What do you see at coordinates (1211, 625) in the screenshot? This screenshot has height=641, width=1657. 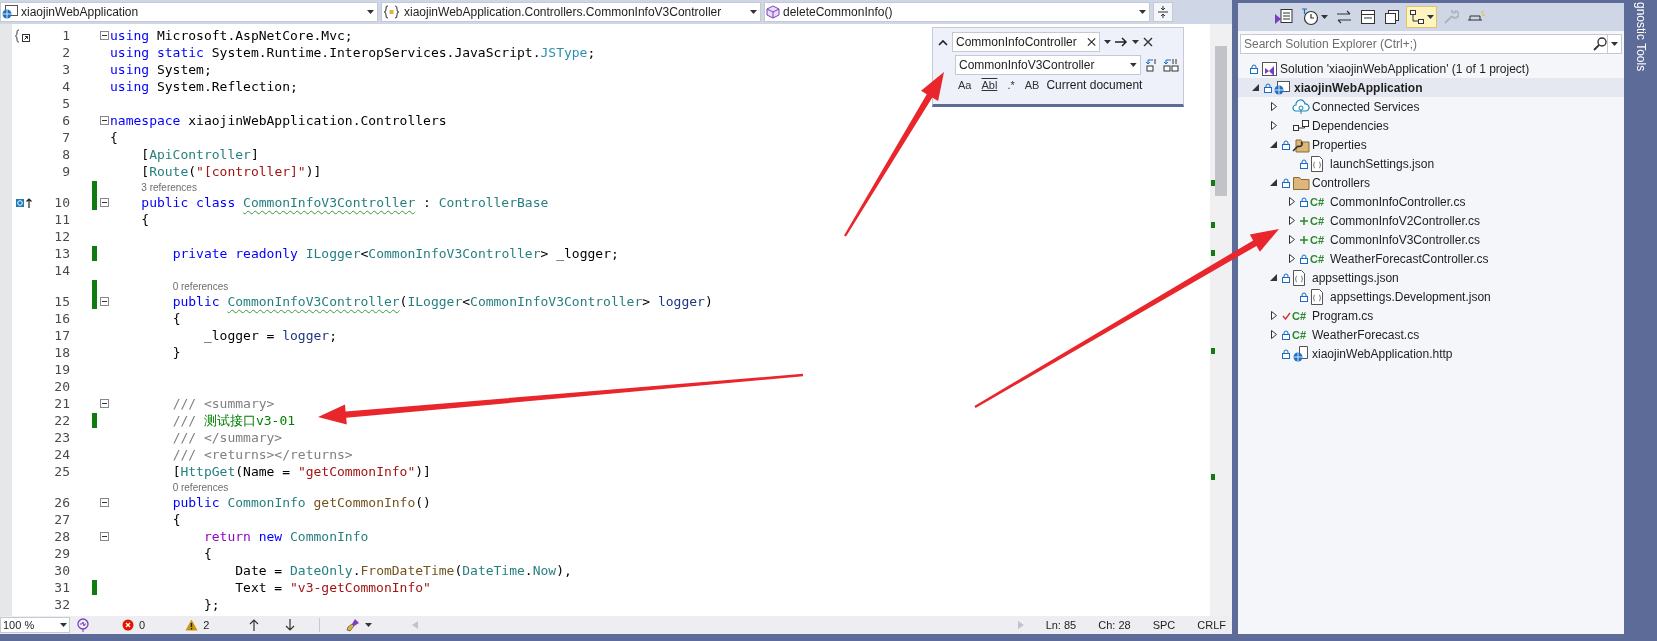 I see `line-ending: CRLF` at bounding box center [1211, 625].